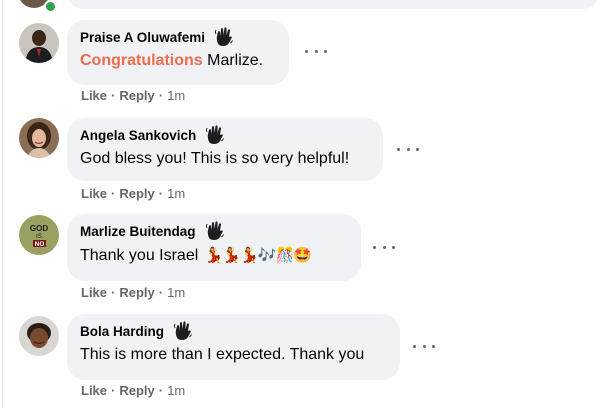 This screenshot has height=408, width=601. I want to click on svg-text: GOD, so click(39, 228).